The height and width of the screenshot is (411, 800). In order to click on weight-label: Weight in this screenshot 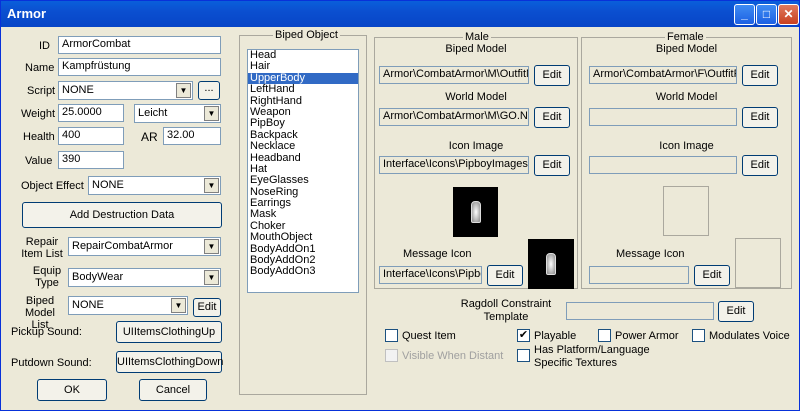, I will do `click(38, 114)`.